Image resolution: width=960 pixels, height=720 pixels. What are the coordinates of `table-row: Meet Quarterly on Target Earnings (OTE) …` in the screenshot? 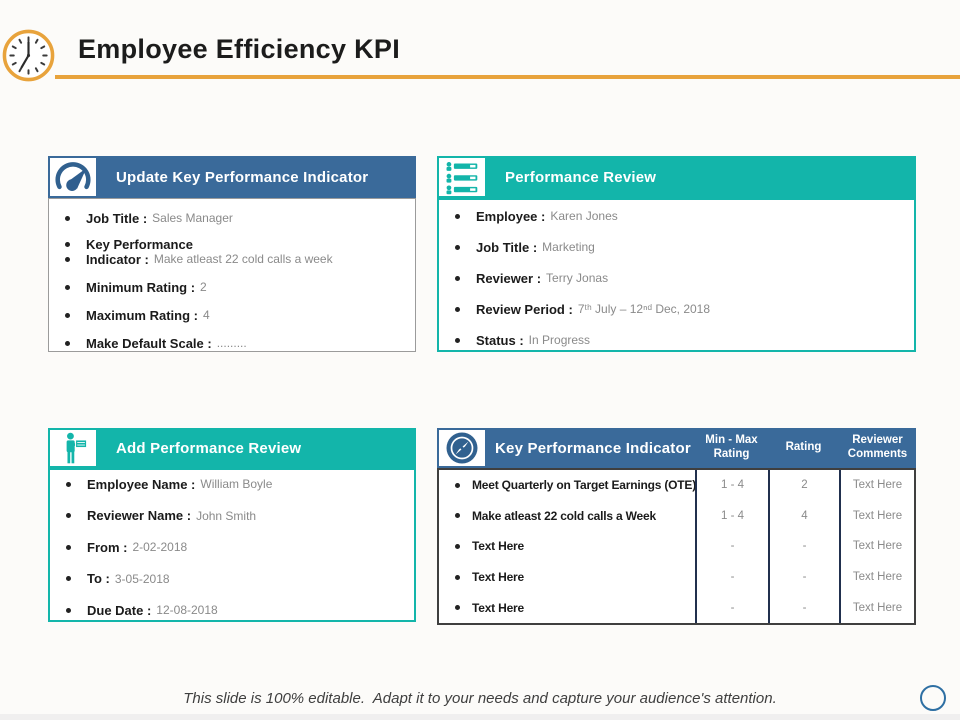 It's located at (676, 485).